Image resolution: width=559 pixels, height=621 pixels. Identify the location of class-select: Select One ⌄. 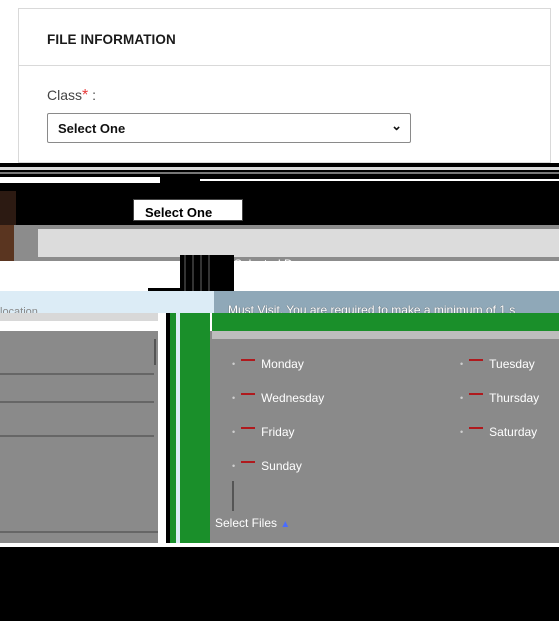
(229, 128).